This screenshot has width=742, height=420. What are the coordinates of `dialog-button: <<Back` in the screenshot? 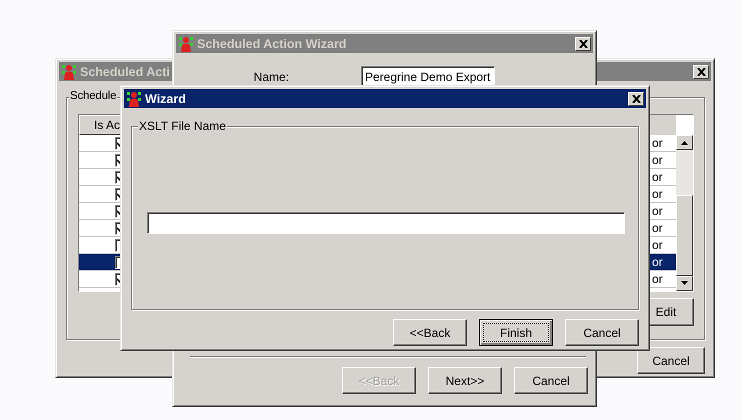 It's located at (430, 332).